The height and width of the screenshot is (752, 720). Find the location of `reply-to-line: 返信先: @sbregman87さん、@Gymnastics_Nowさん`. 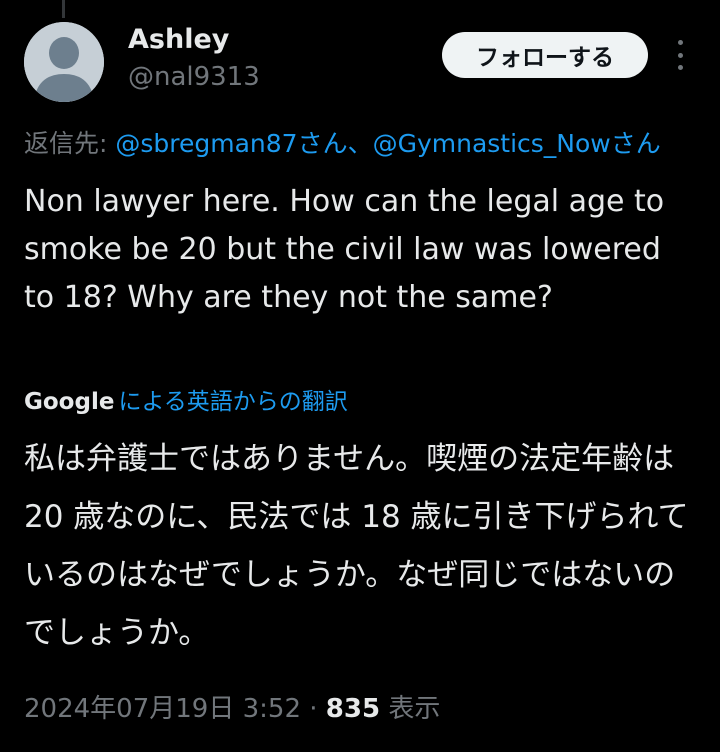

reply-to-line: 返信先: @sbregman87さん、@Gymnastics_Nowさん is located at coordinates (372, 142).